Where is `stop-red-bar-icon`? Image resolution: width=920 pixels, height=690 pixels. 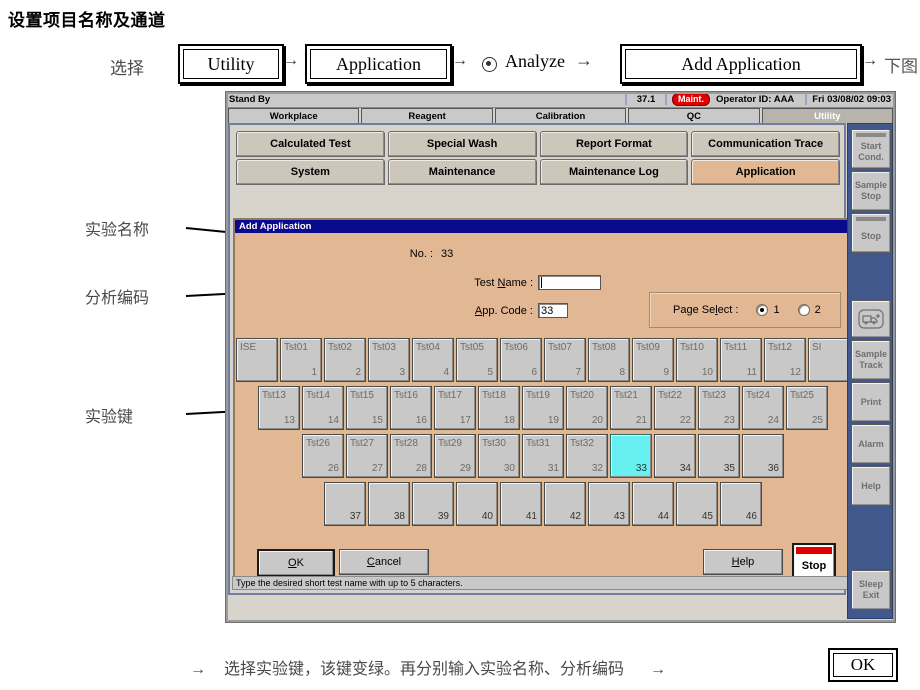 stop-red-bar-icon is located at coordinates (814, 550).